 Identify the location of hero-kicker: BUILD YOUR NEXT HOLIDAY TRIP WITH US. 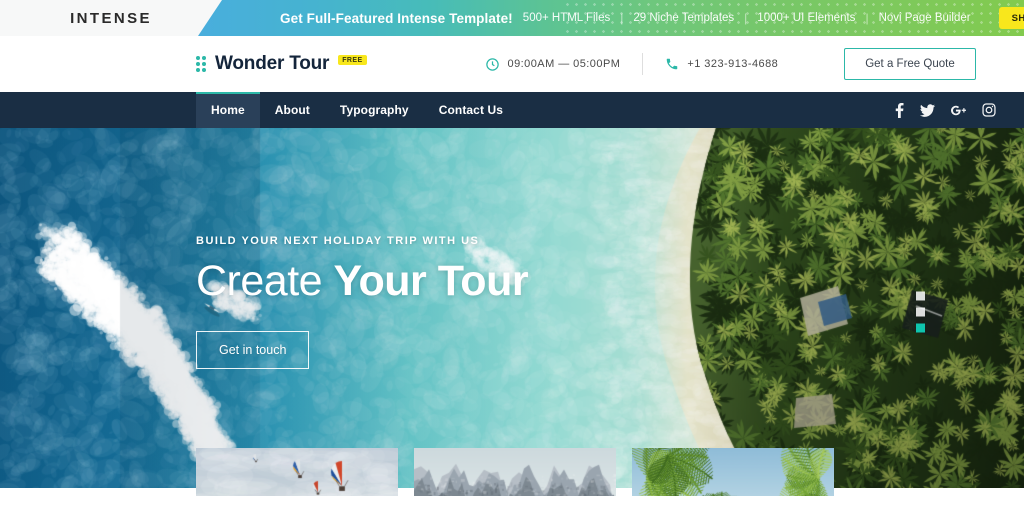
(338, 241).